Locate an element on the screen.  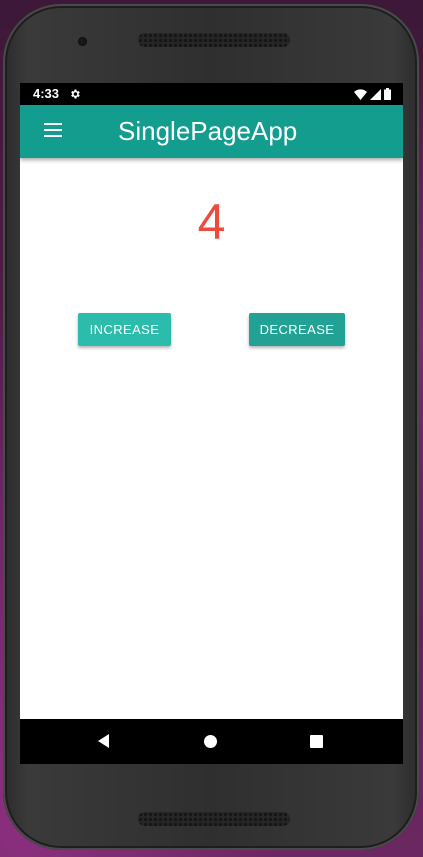
counter-value: 4 is located at coordinates (211, 222).